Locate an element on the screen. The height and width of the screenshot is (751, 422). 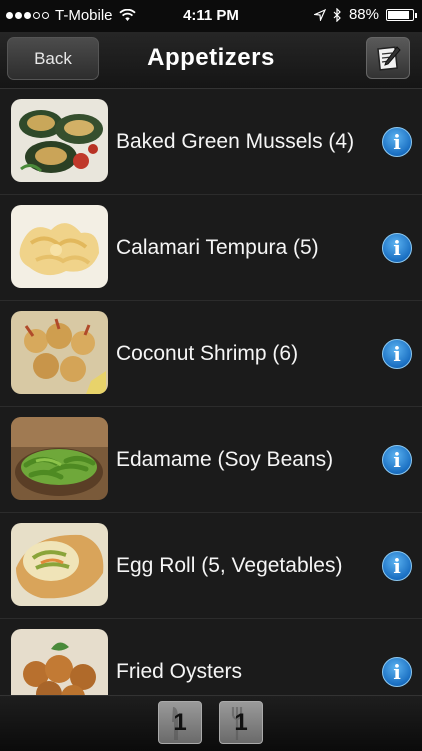
knife-count: 1 is located at coordinates (180, 722).